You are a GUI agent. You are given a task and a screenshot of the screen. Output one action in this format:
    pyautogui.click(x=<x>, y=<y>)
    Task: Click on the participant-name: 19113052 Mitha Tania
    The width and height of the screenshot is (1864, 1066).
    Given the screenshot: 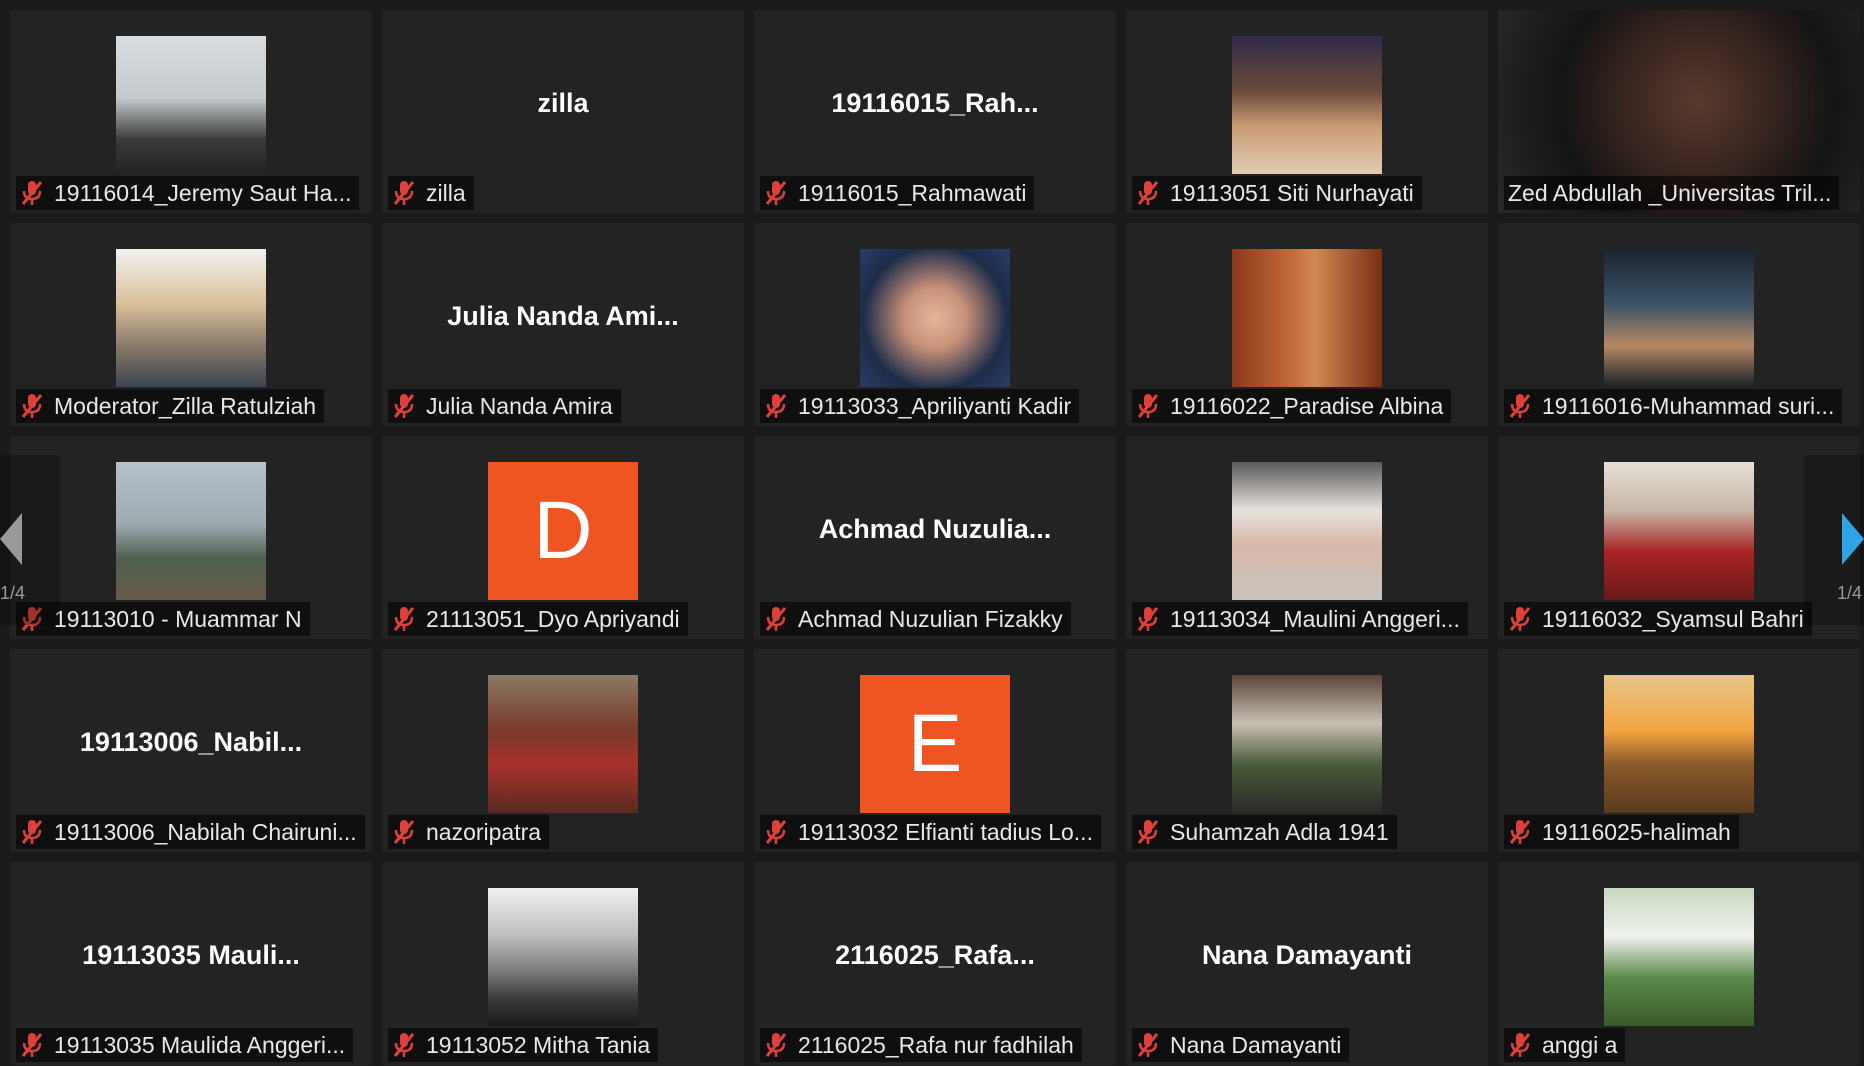 What is the action you would take?
    pyautogui.click(x=538, y=1044)
    